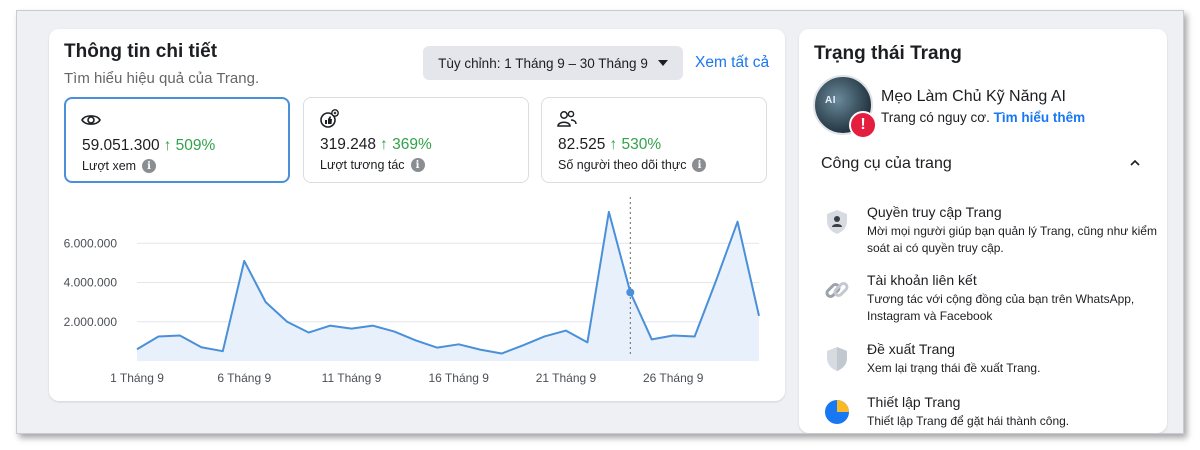 Image resolution: width=1200 pixels, height=450 pixels. What do you see at coordinates (837, 412) in the screenshot?
I see `pie-icon` at bounding box center [837, 412].